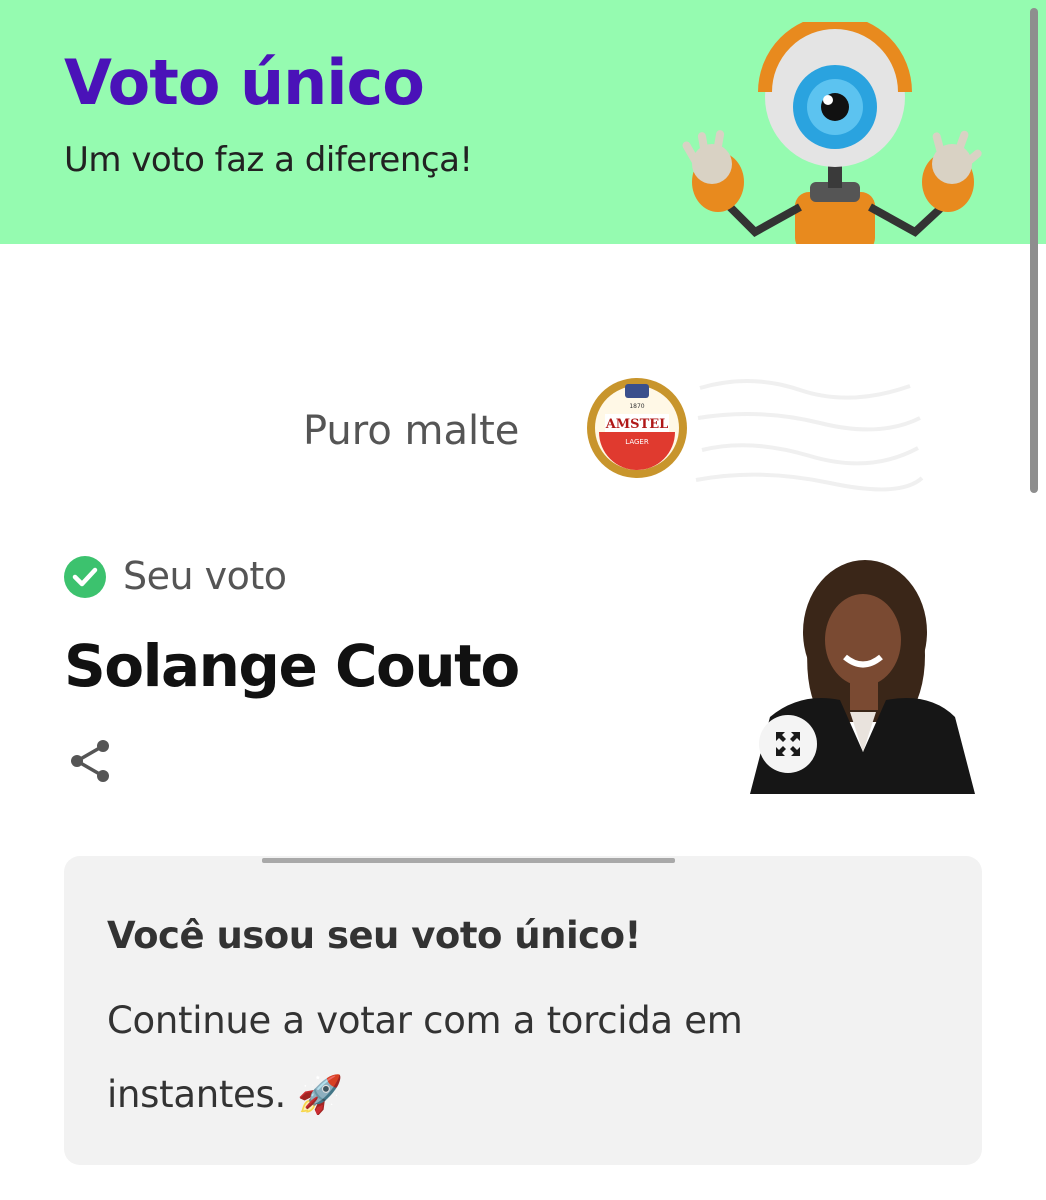 This screenshot has width=1046, height=1200. What do you see at coordinates (205, 576) in the screenshot?
I see `vote-label: Seu voto` at bounding box center [205, 576].